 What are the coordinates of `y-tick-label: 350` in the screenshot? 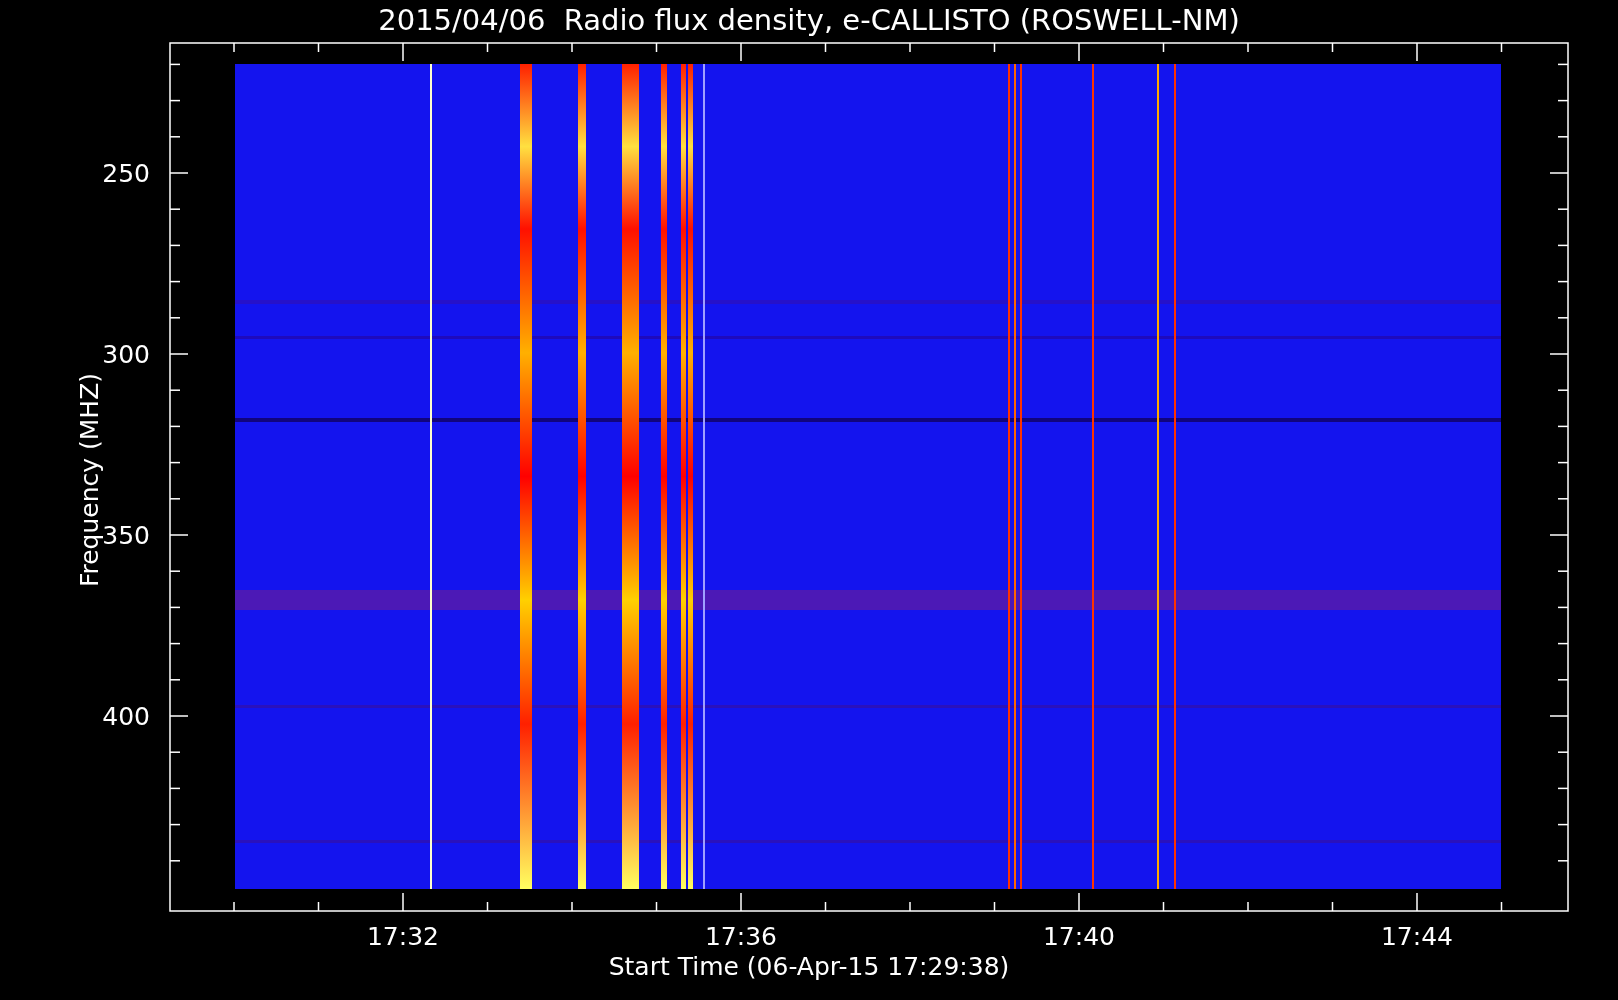 It's located at (126, 535).